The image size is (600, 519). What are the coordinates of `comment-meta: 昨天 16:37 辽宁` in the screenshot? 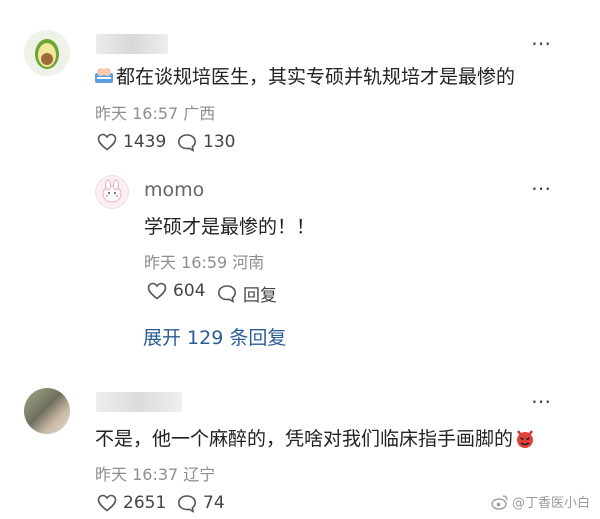 It's located at (155, 473).